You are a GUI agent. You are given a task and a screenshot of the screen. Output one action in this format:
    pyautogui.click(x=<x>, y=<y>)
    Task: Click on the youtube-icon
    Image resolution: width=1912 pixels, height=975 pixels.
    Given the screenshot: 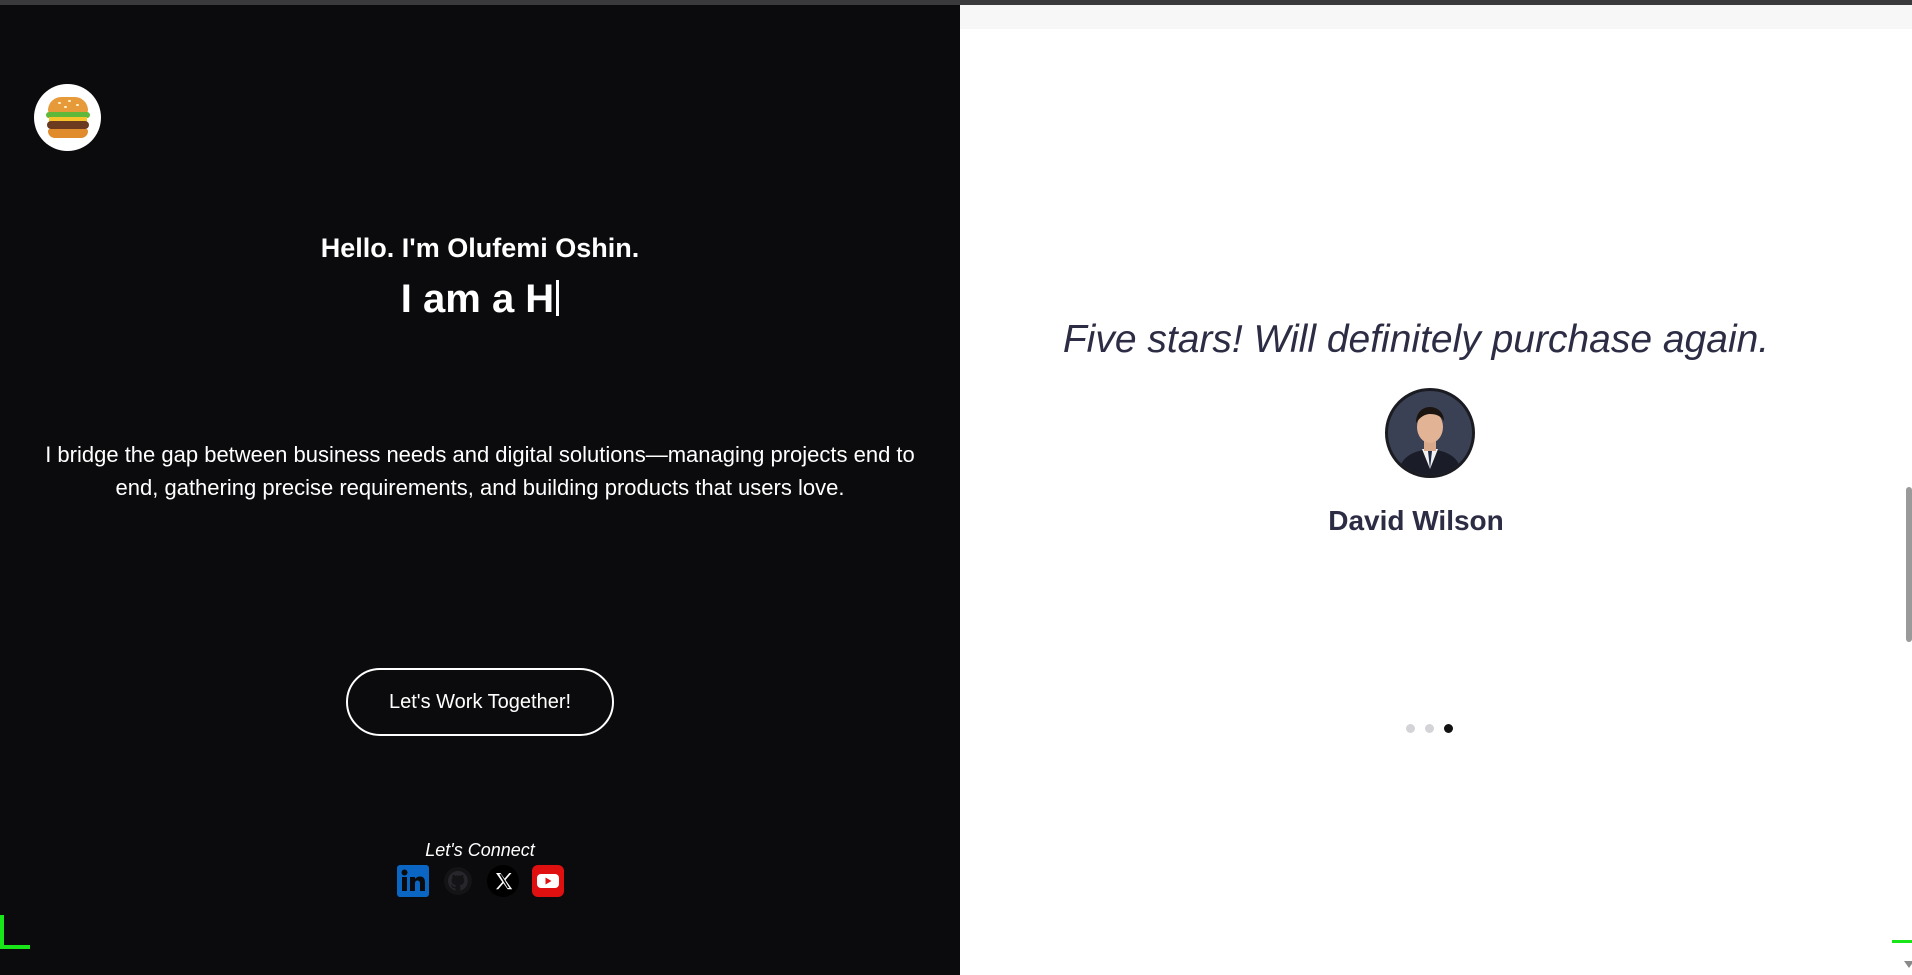 What is the action you would take?
    pyautogui.click(x=548, y=881)
    